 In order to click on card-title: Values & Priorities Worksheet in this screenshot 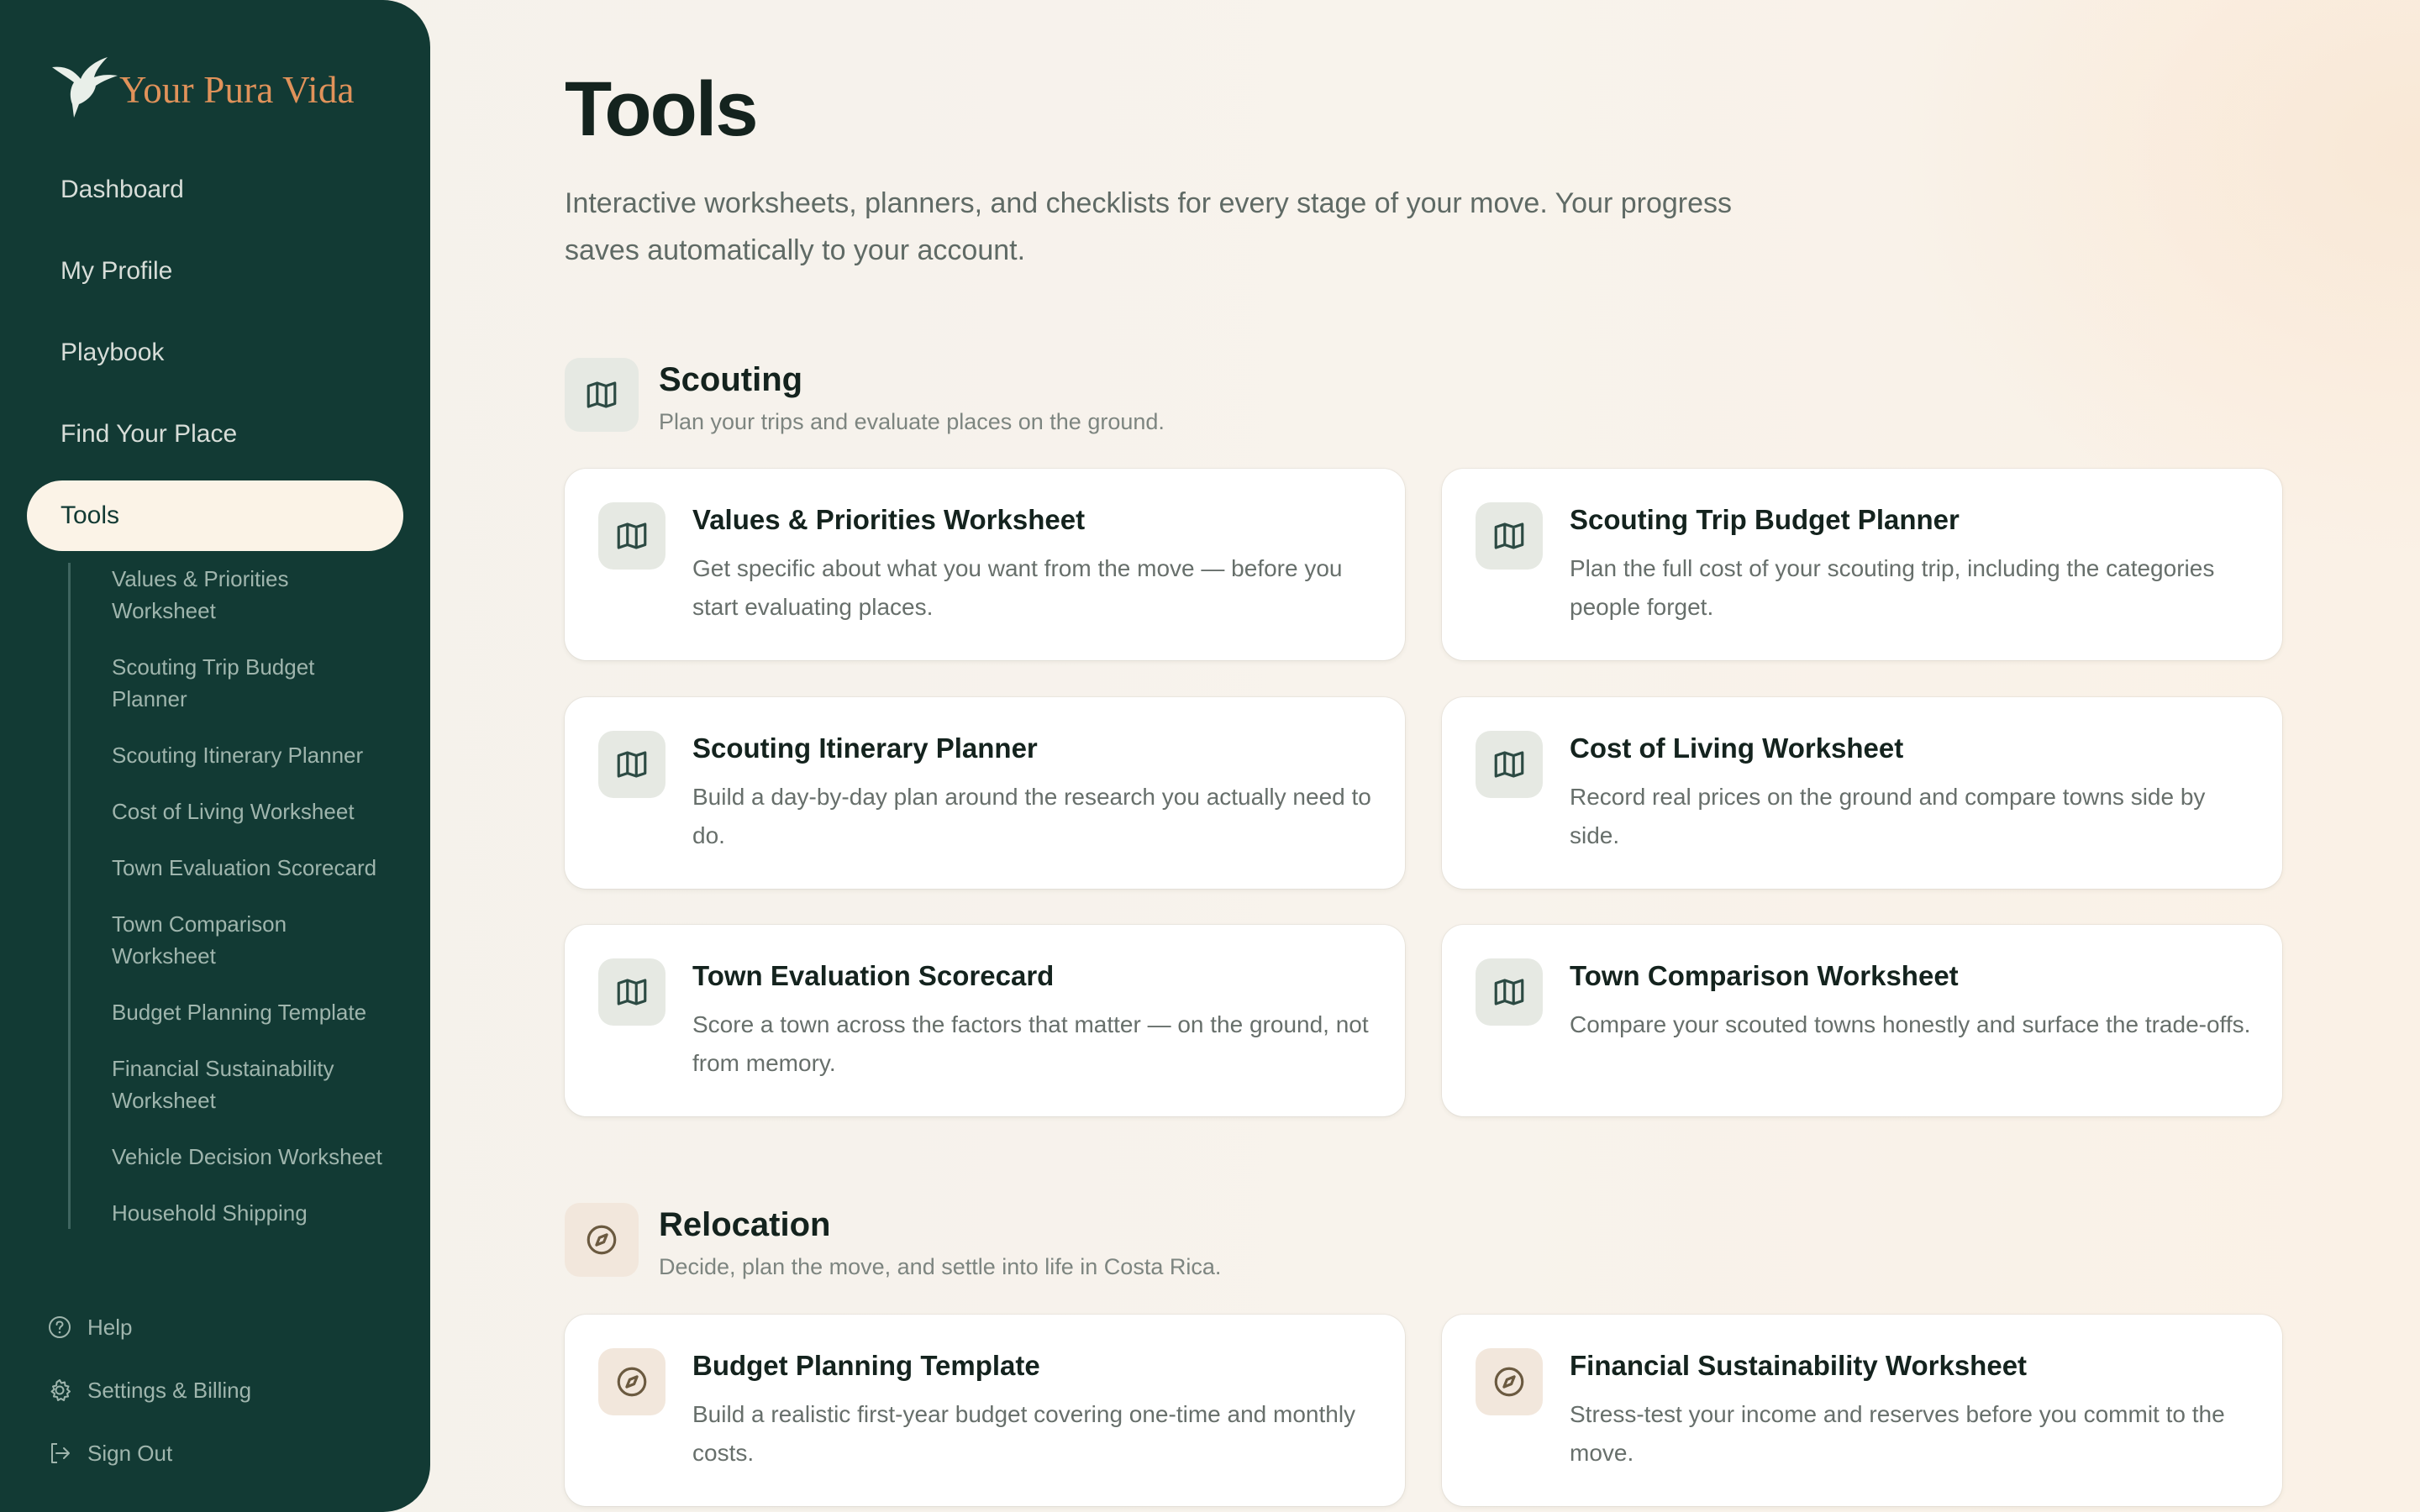, I will do `click(889, 519)`.